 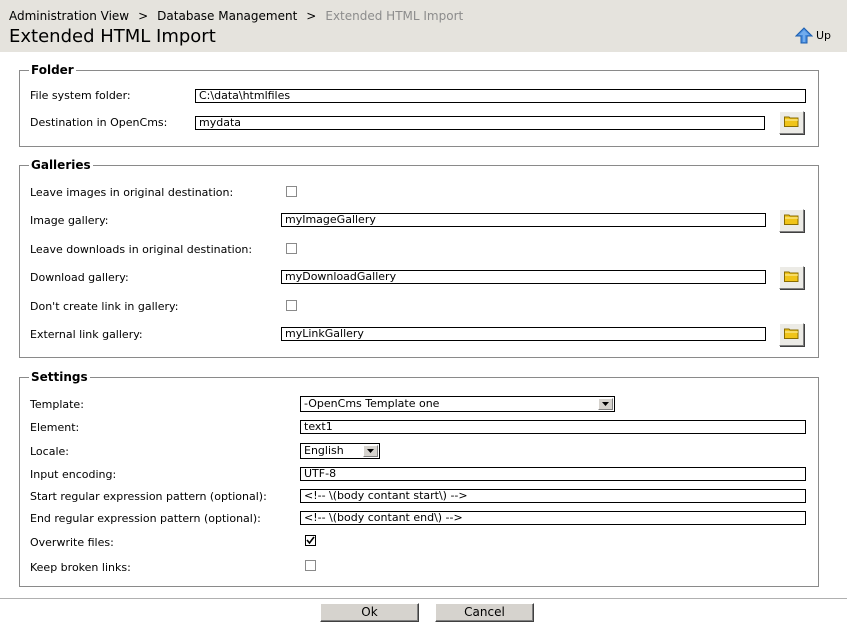 I want to click on leave-images-label: Leave images in original destination:, so click(x=132, y=192).